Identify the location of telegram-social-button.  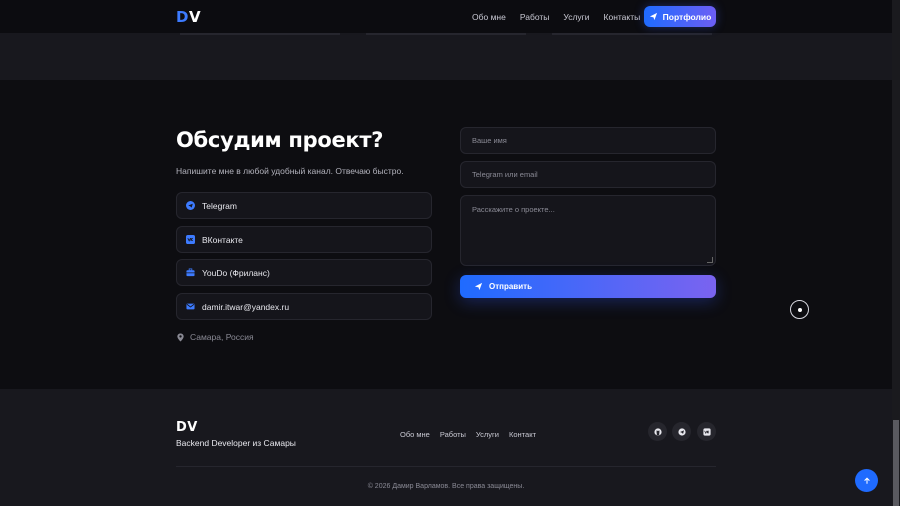
(681, 431).